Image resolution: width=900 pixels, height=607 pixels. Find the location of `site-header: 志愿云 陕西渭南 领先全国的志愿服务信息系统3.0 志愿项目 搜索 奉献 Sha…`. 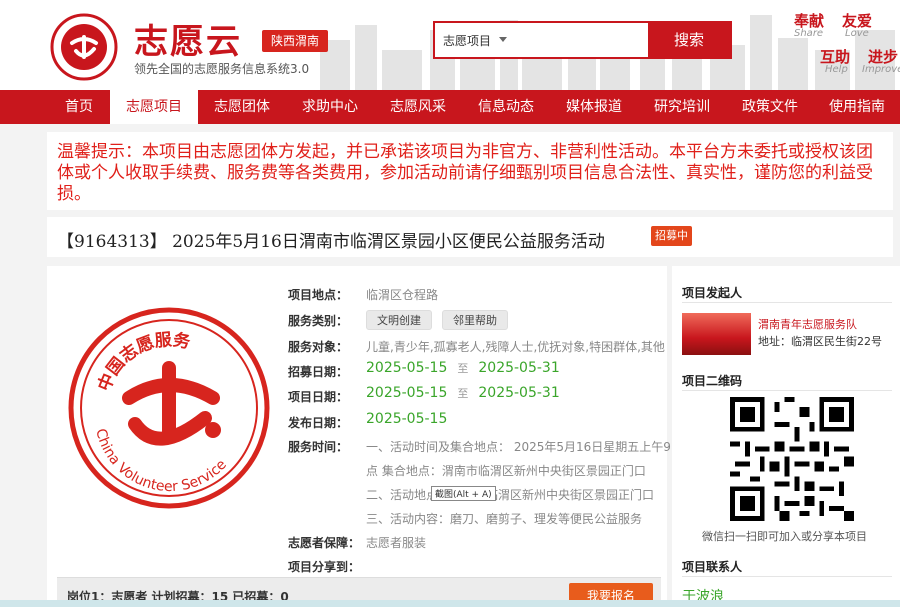

site-header: 志愿云 陕西渭南 领先全国的志愿服务信息系统3.0 志愿项目 搜索 奉献 Sha… is located at coordinates (450, 45).